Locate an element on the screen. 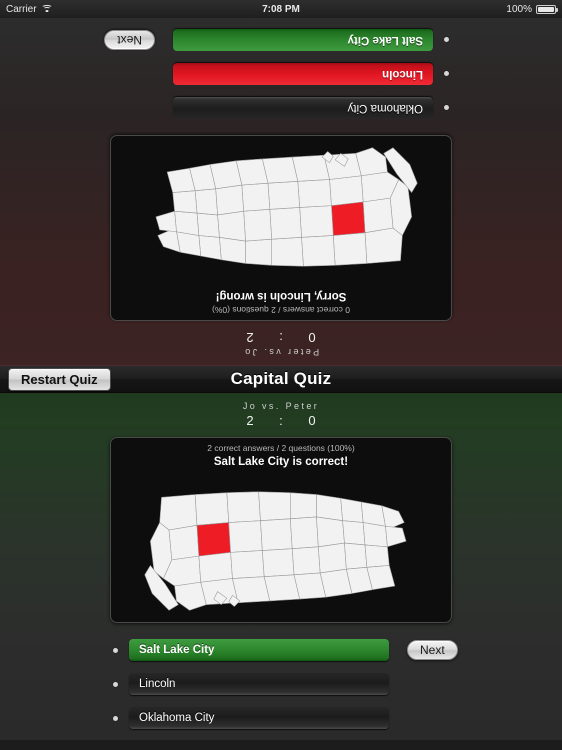 The image size is (562, 750). next-button-top: Next is located at coordinates (129, 40).